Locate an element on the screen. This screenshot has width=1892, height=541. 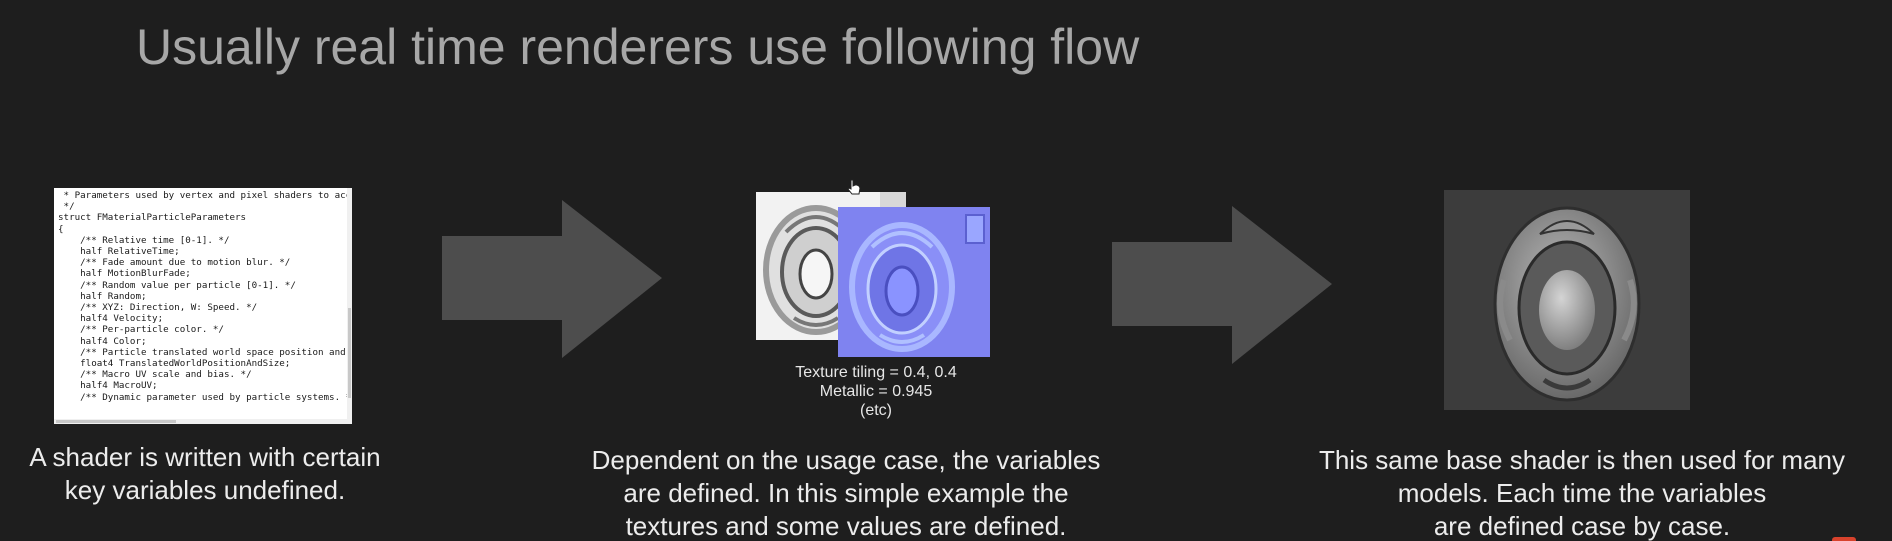
code-line: /** Relative time [0-1]. */ is located at coordinates (144, 240).